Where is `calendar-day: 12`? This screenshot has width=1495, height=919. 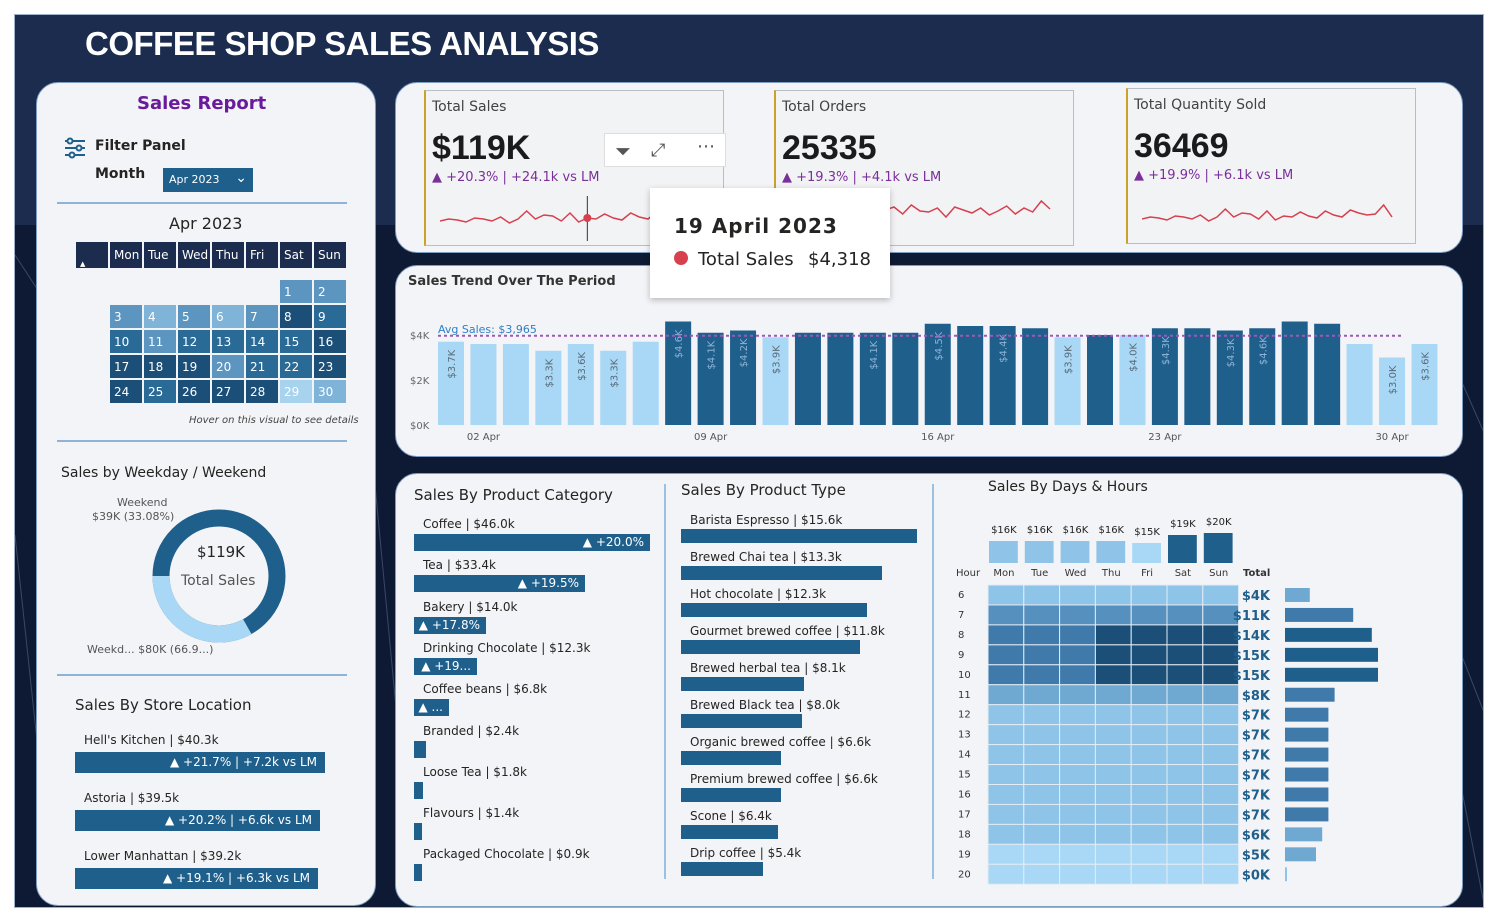
calendar-day: 12 is located at coordinates (194, 341).